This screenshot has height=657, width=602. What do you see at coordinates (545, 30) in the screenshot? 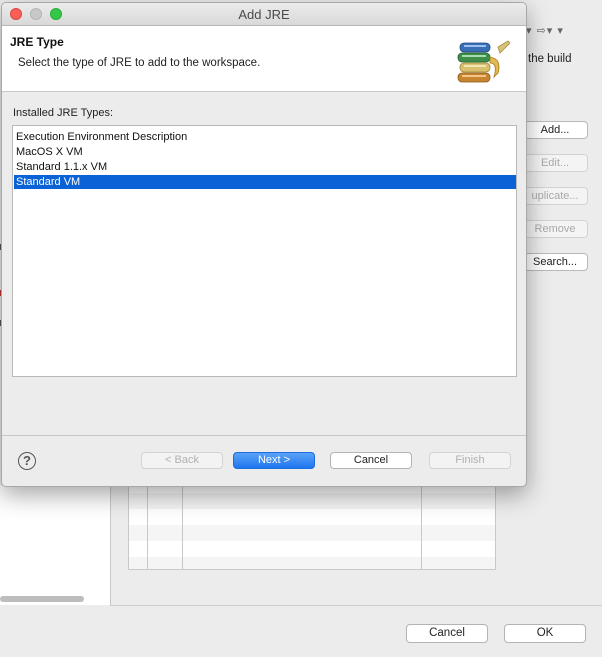
I see `background-toolbar: ▾ ⇨▾ ▾` at bounding box center [545, 30].